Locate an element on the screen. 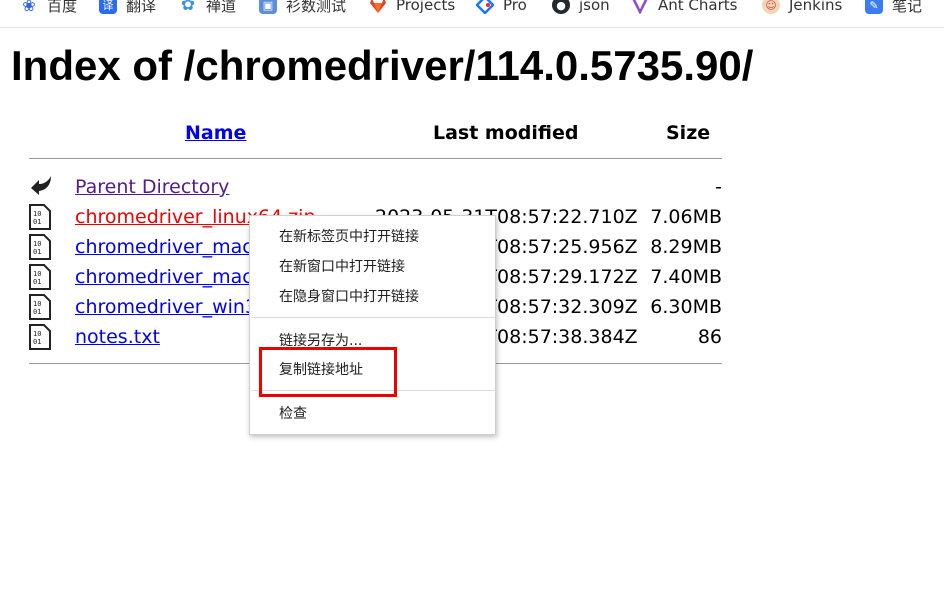 The height and width of the screenshot is (616, 944). bookmark-translate: 译 翻译 is located at coordinates (128, 7).